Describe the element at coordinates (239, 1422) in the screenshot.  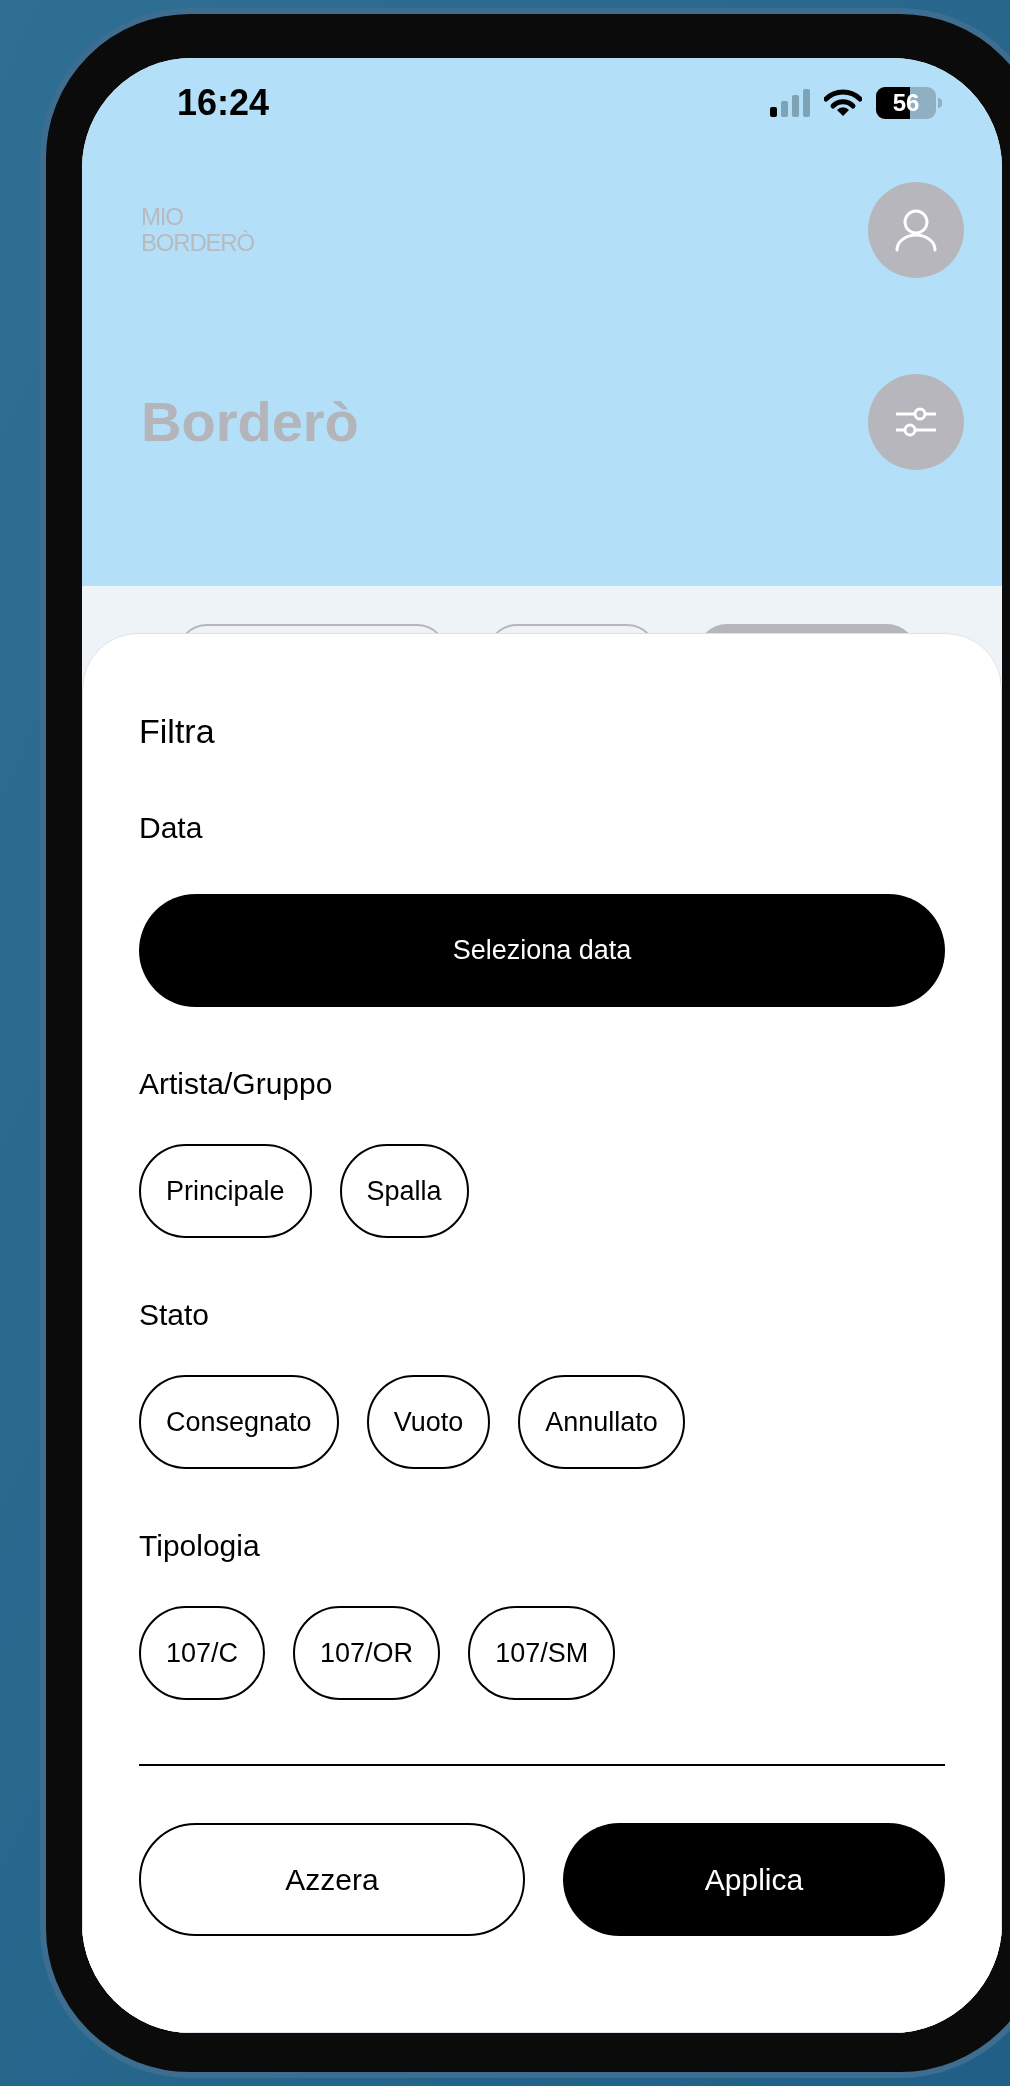
I see `filter-chip: Consegnato` at that location.